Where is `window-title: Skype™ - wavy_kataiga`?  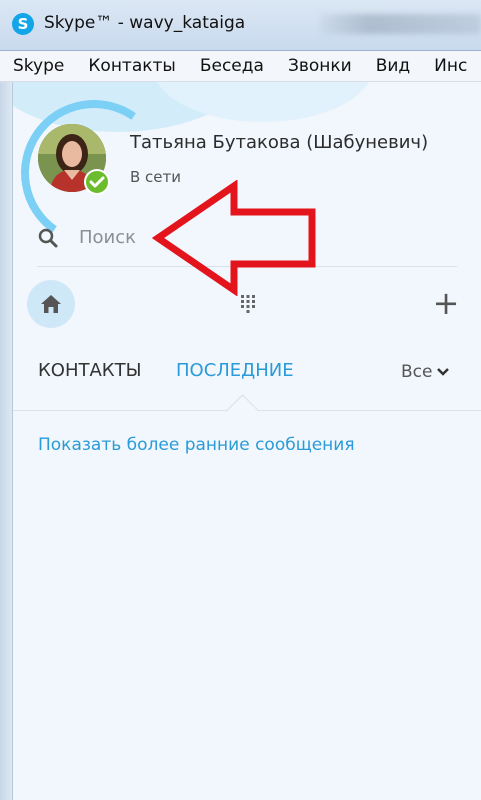
window-title: Skype™ - wavy_kataiga is located at coordinates (145, 23).